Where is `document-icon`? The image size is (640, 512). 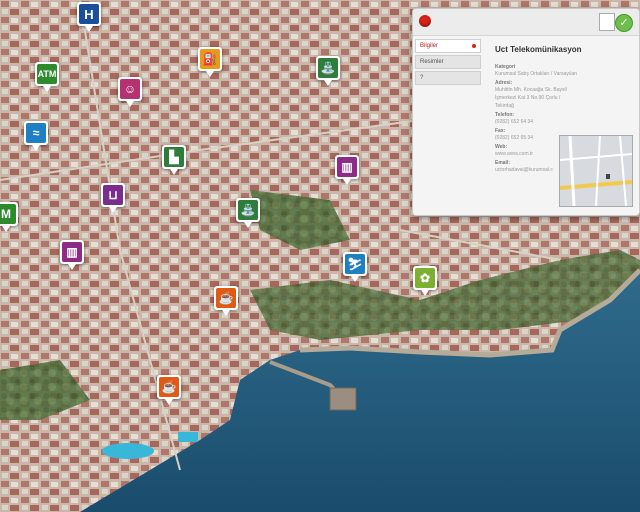 document-icon is located at coordinates (607, 22).